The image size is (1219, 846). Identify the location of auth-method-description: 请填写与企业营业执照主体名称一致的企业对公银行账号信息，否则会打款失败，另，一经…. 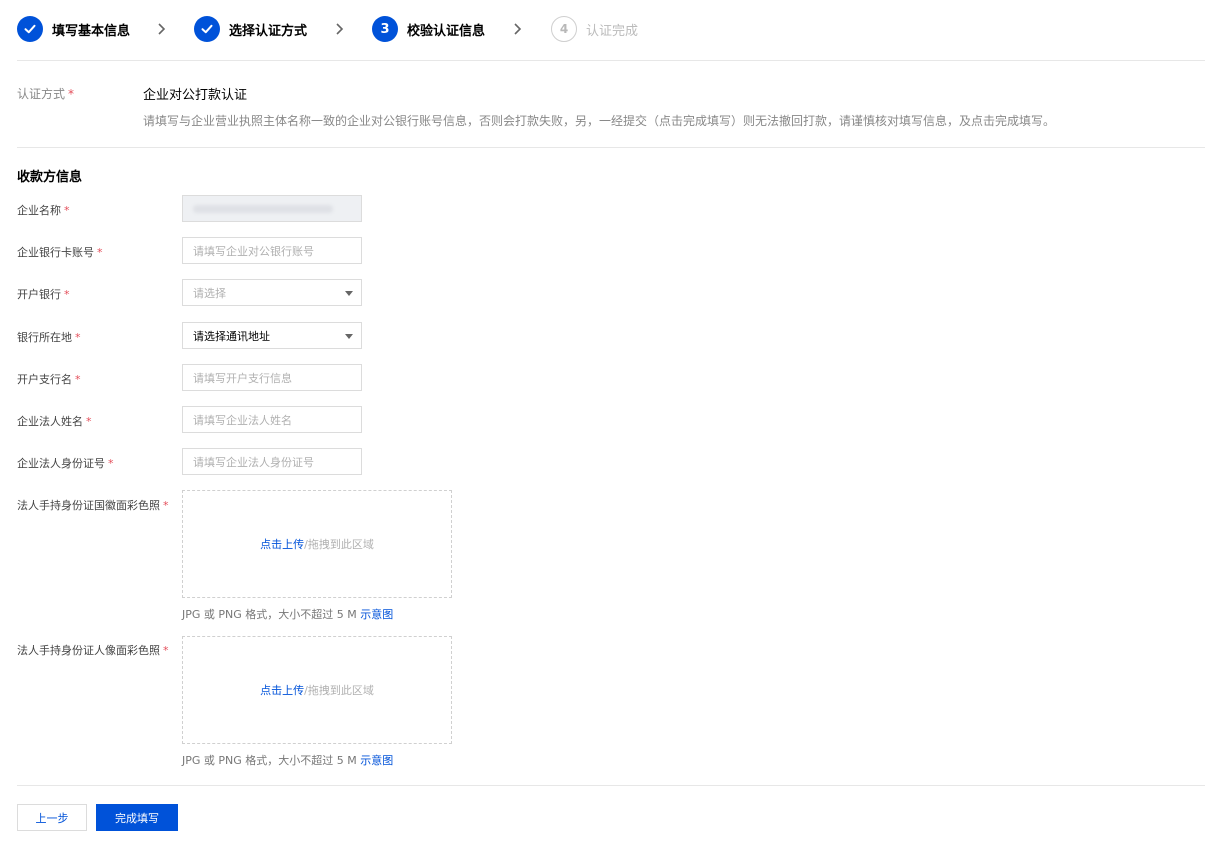
(599, 121).